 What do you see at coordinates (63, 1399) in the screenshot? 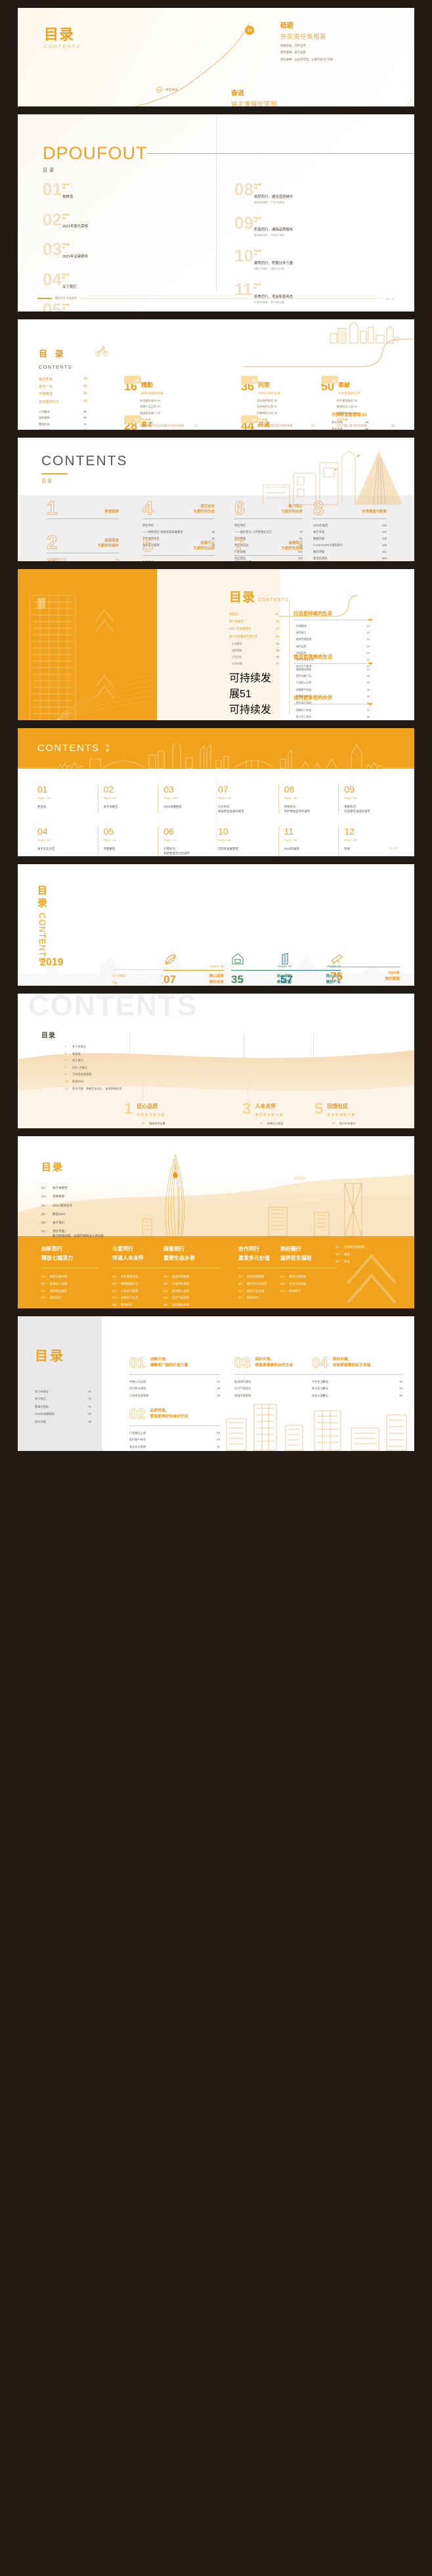
I see `list-item: 关于我们 02` at bounding box center [63, 1399].